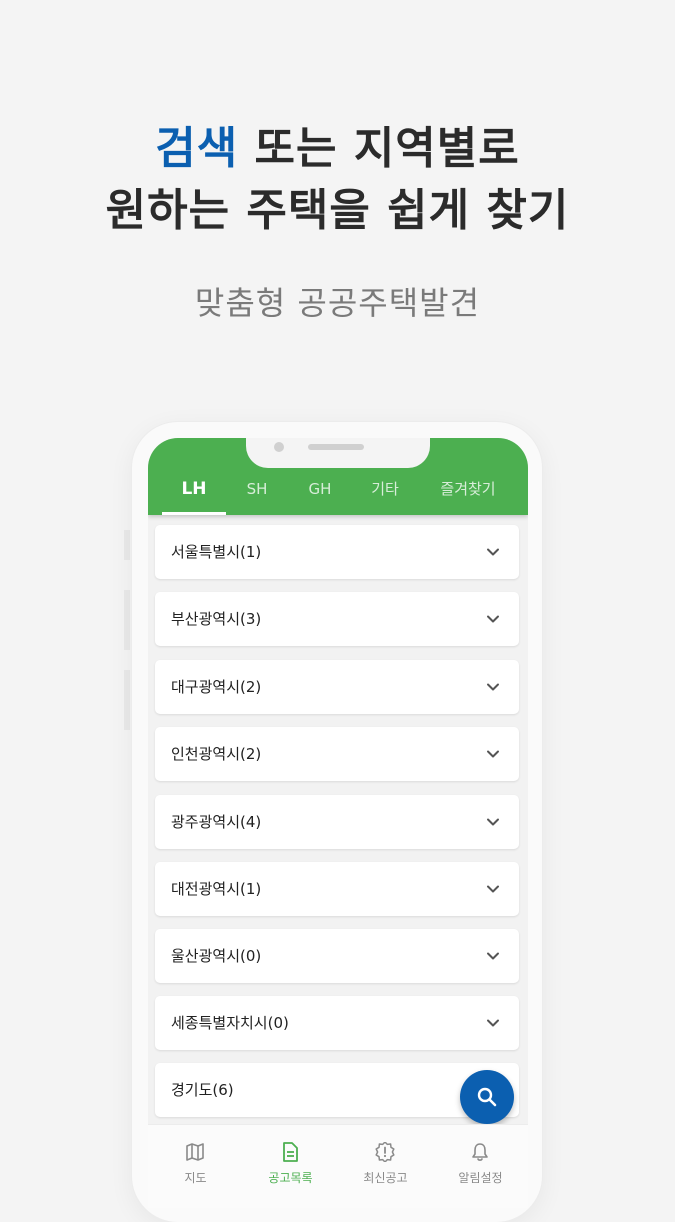  What do you see at coordinates (320, 489) in the screenshot?
I see `tab-label: GH` at bounding box center [320, 489].